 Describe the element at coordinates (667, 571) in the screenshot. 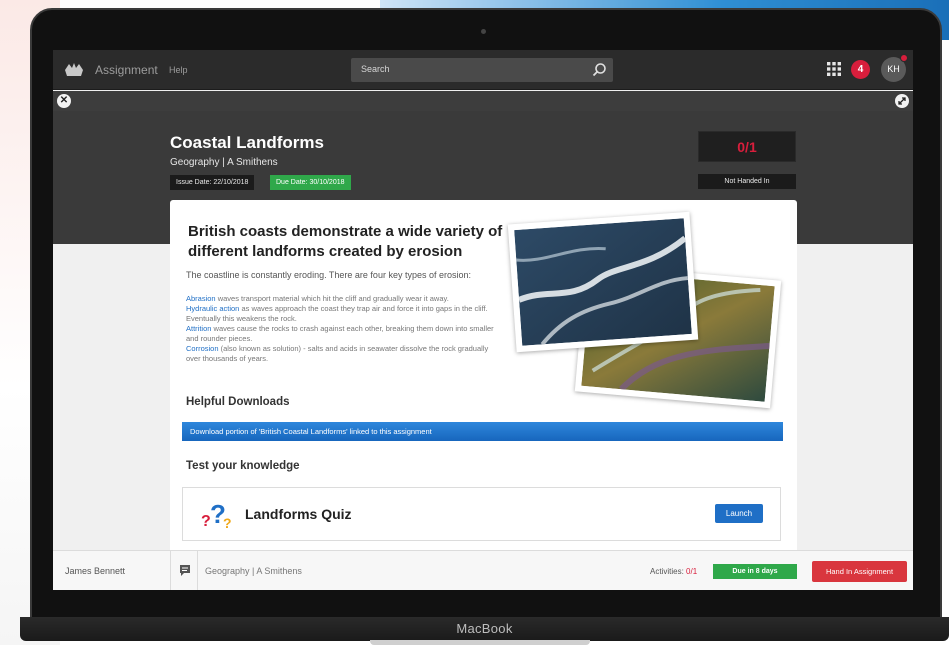

I see `activities-text: Activities:` at that location.